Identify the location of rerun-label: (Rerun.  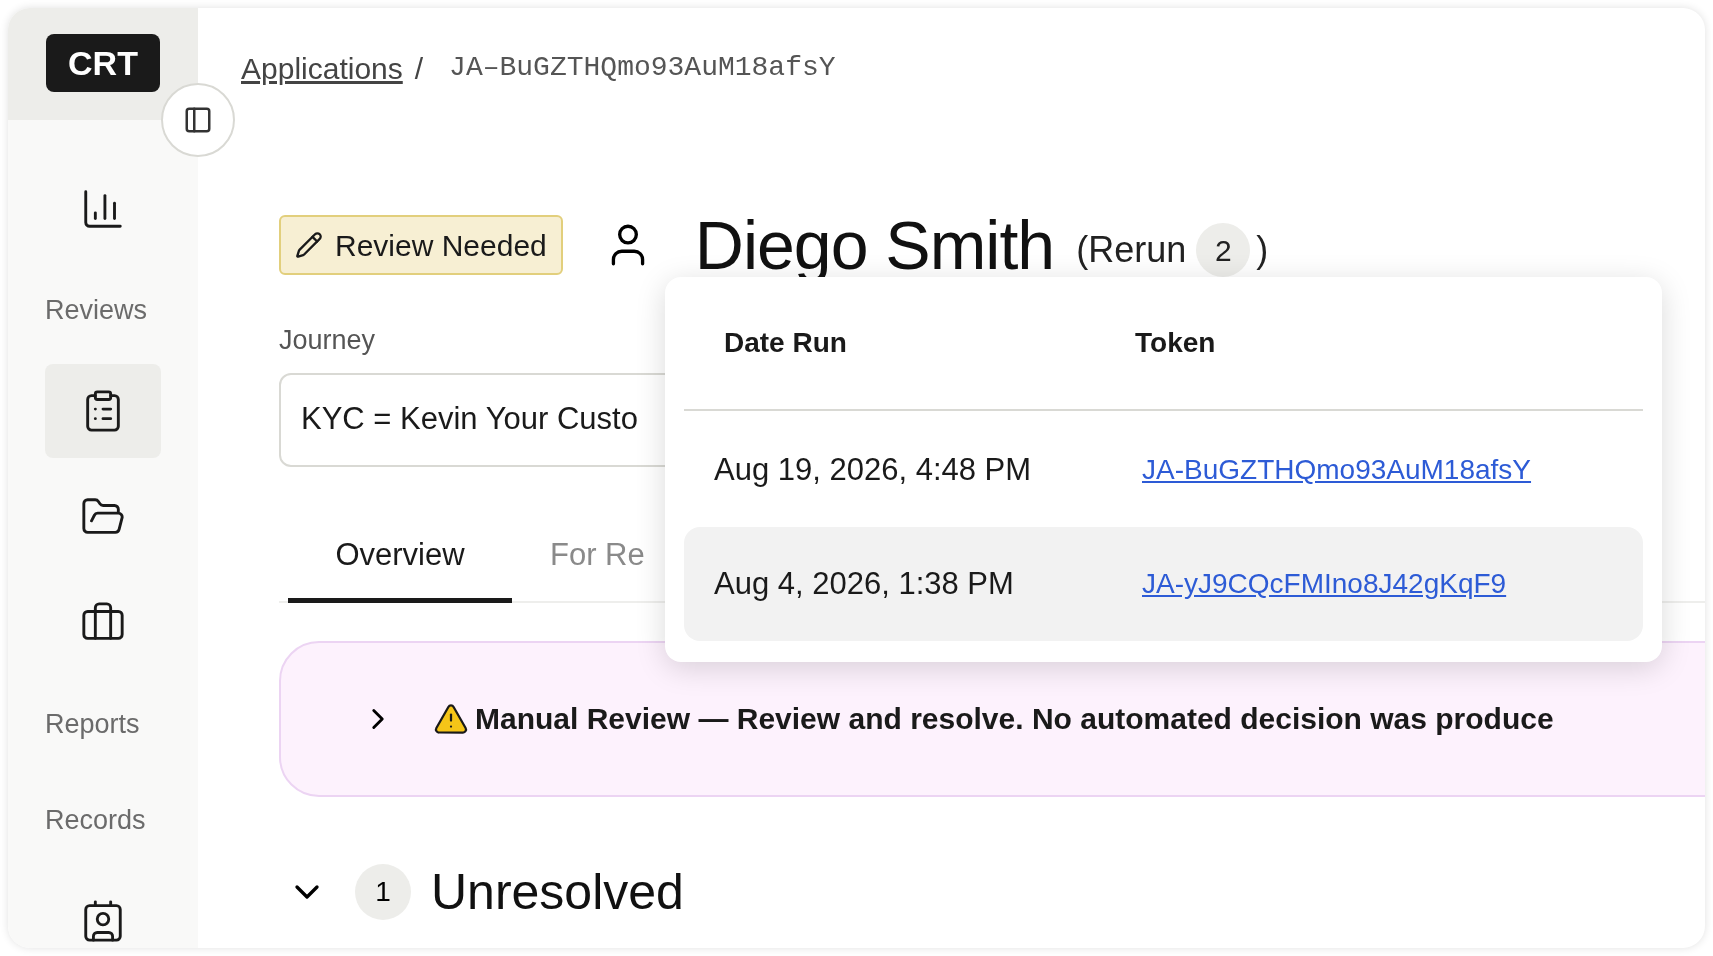
(1131, 250).